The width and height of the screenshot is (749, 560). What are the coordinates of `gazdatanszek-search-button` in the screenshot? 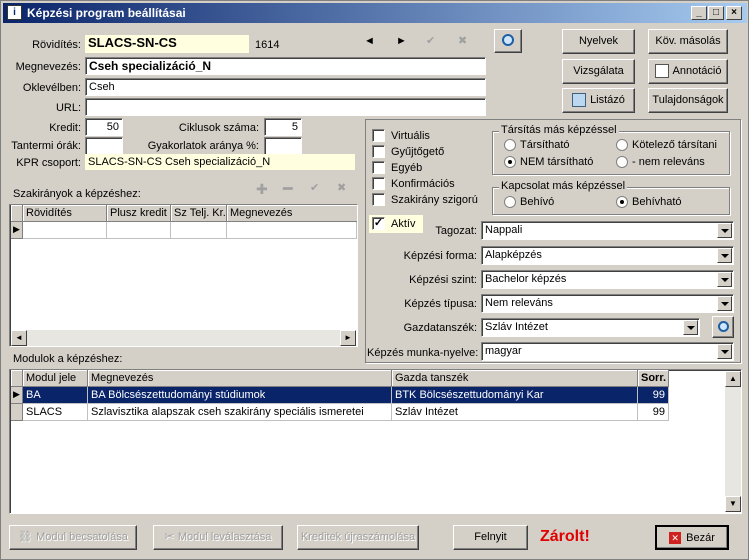 It's located at (723, 327).